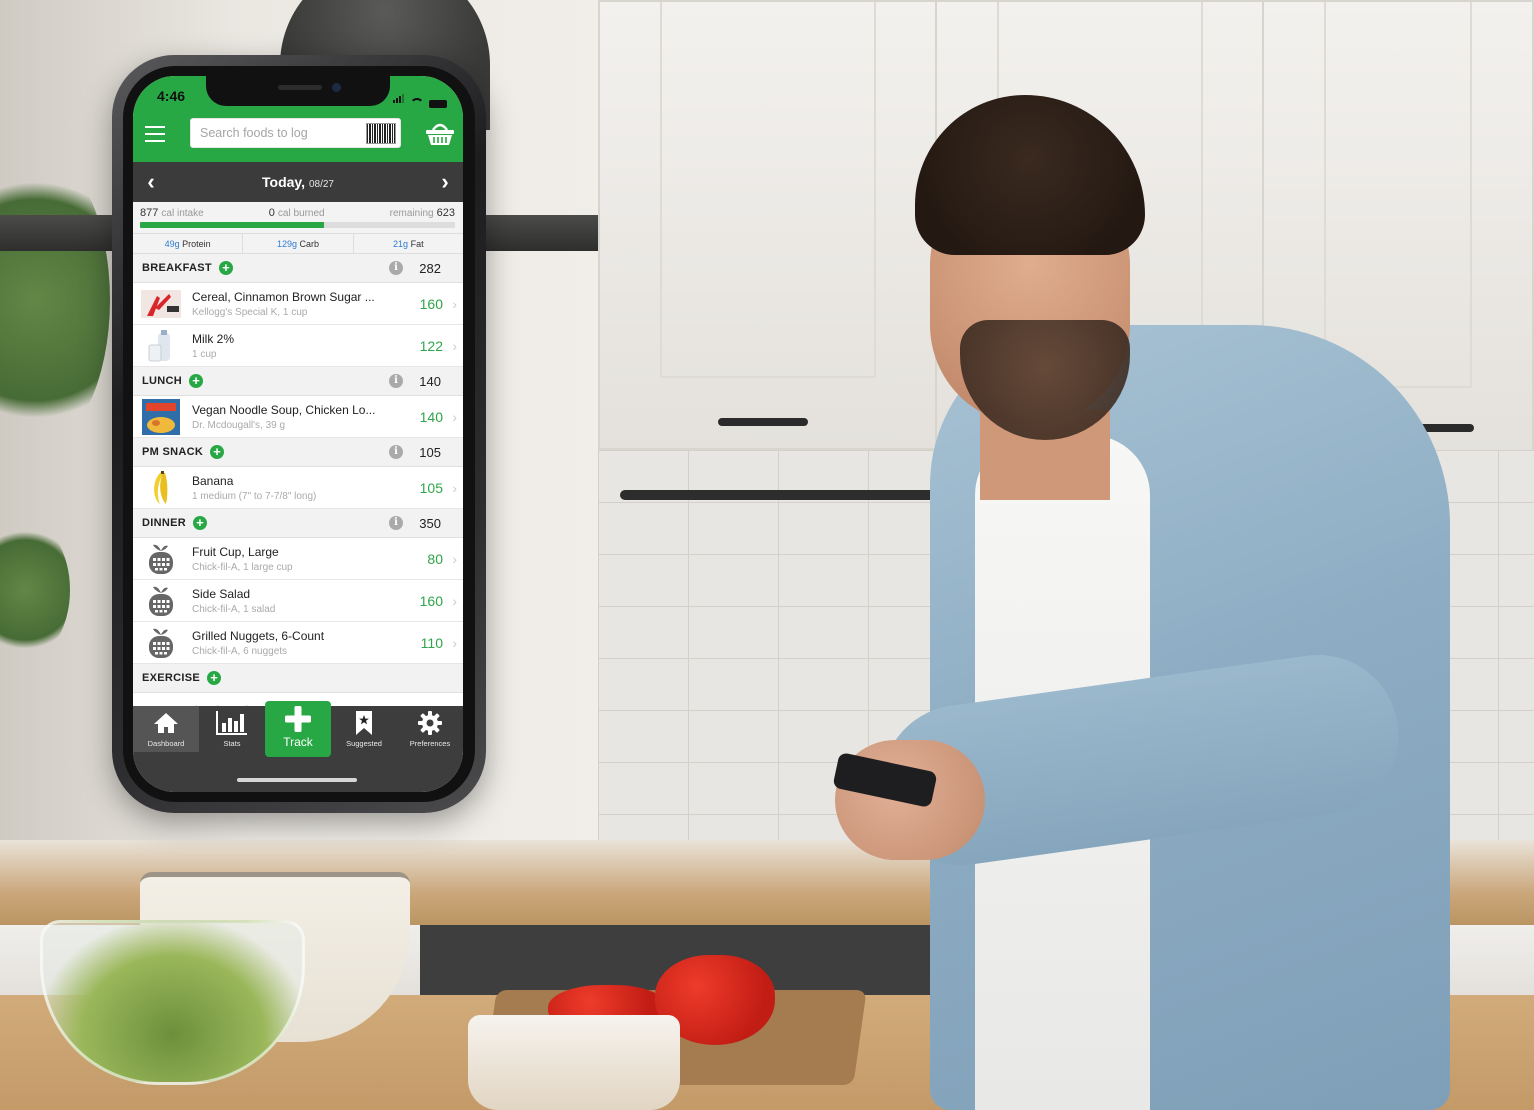  Describe the element at coordinates (381, 133) in the screenshot. I see `barcode-icon` at that location.